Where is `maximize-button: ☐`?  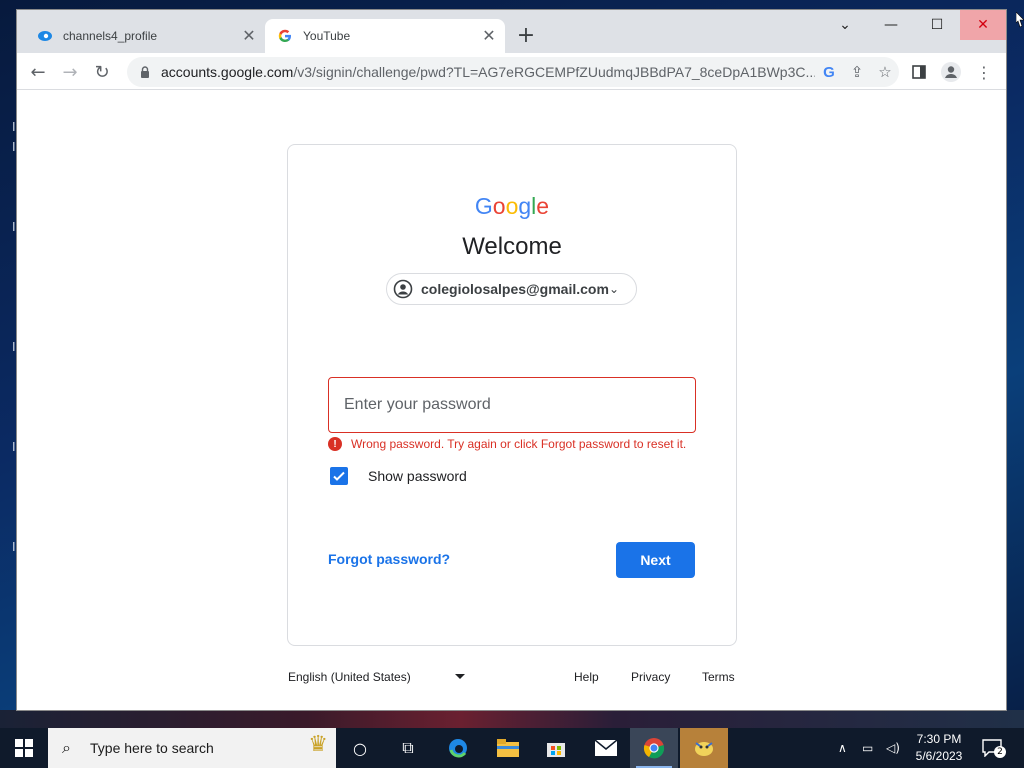
maximize-button: ☐ is located at coordinates (937, 25).